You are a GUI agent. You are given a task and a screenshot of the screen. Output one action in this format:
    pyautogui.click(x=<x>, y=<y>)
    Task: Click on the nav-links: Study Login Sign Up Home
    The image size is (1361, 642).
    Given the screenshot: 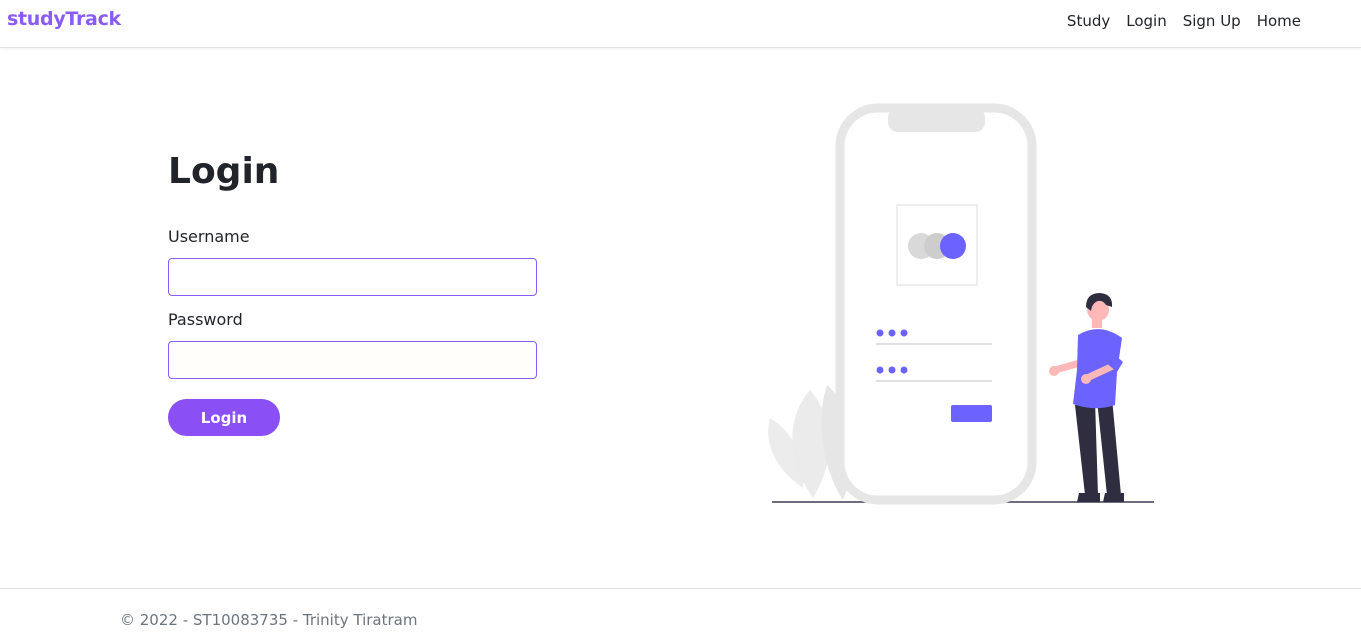 What is the action you would take?
    pyautogui.click(x=1184, y=21)
    